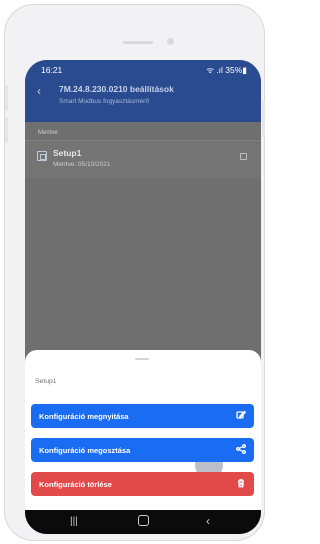 Image resolution: width=320 pixels, height=544 pixels. I want to click on list-item-date: Mentve: 05/10/2021, so click(82, 164).